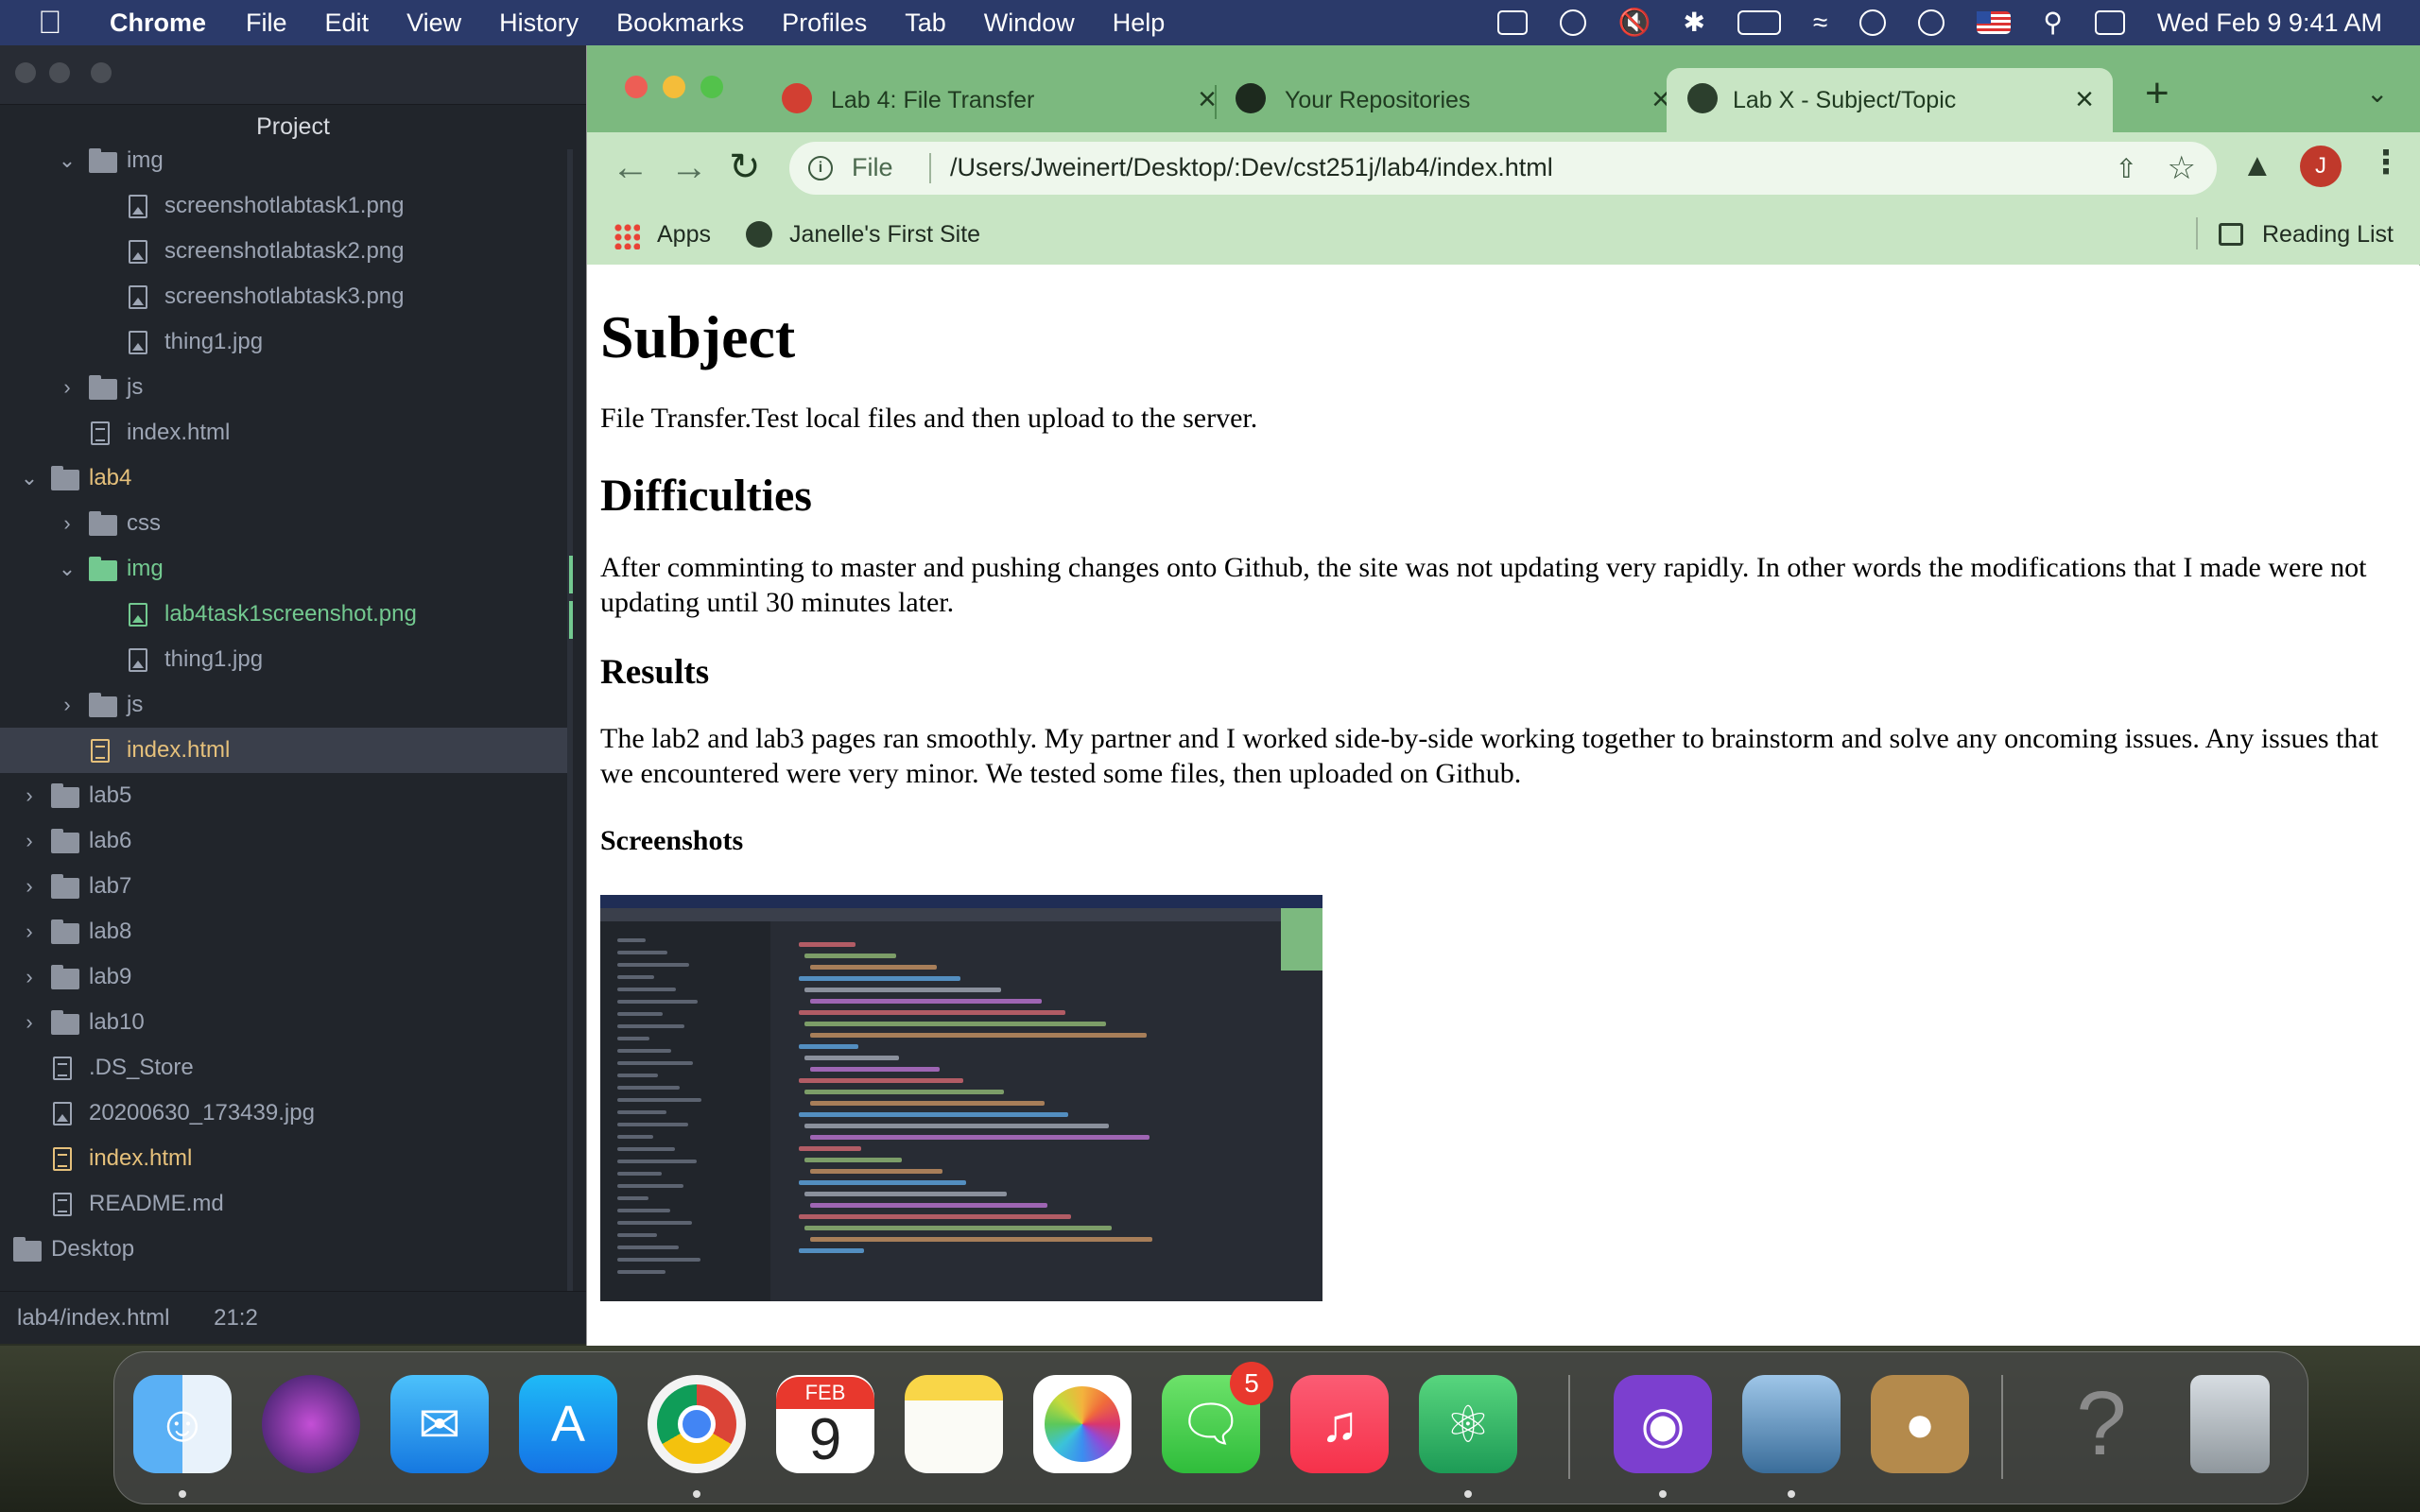 Image resolution: width=2420 pixels, height=1512 pixels. Describe the element at coordinates (2377, 93) in the screenshot. I see `tab-search-chevron-icon: ⌄` at that location.